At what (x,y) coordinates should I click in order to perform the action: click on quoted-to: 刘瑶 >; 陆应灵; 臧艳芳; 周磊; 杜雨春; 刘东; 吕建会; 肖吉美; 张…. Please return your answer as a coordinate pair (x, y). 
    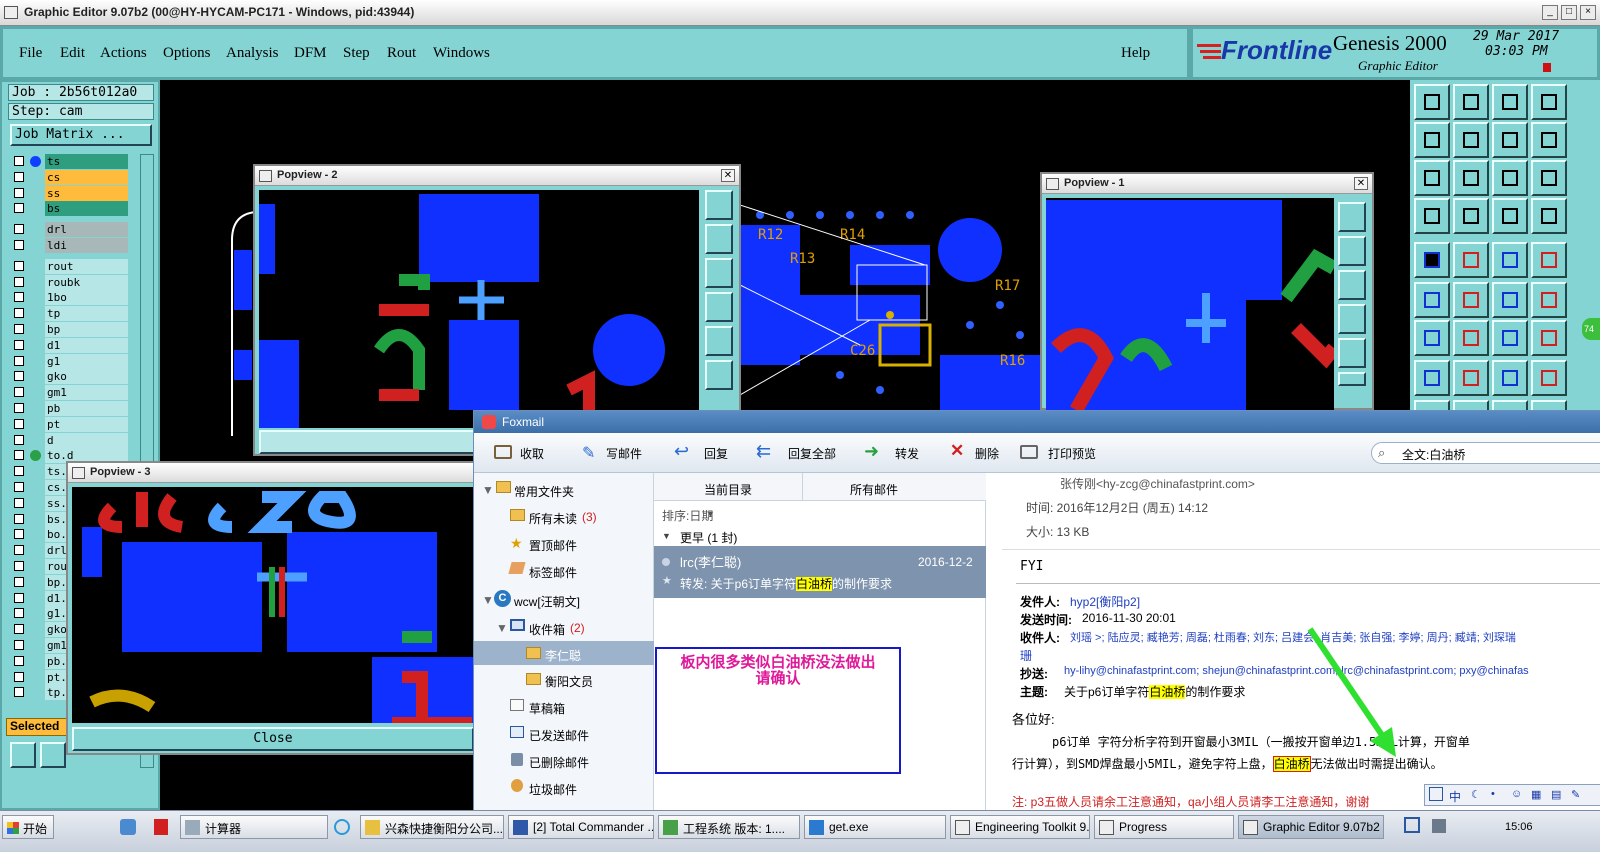
    Looking at the image, I should click on (1293, 637).